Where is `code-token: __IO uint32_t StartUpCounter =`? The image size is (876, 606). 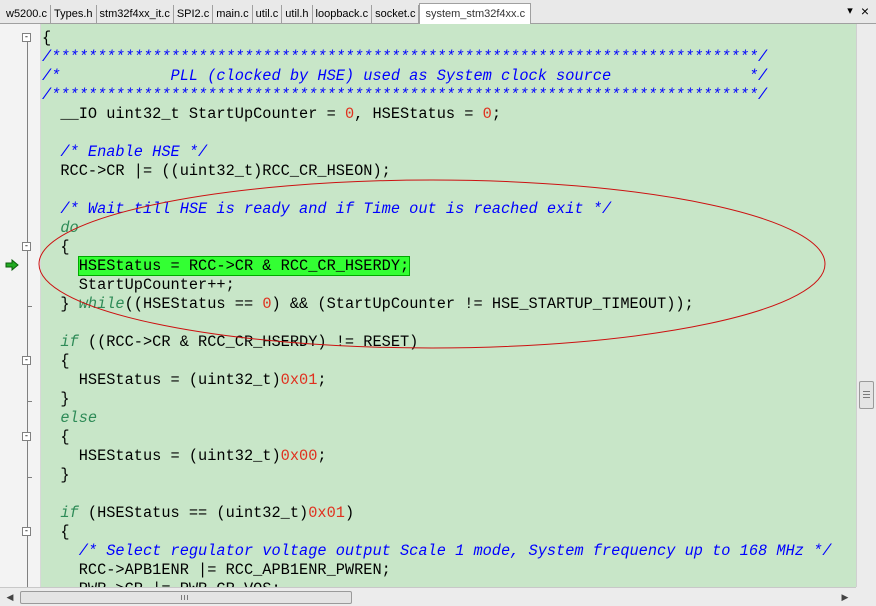
code-token: __IO uint32_t StartUpCounter = is located at coordinates (193, 114).